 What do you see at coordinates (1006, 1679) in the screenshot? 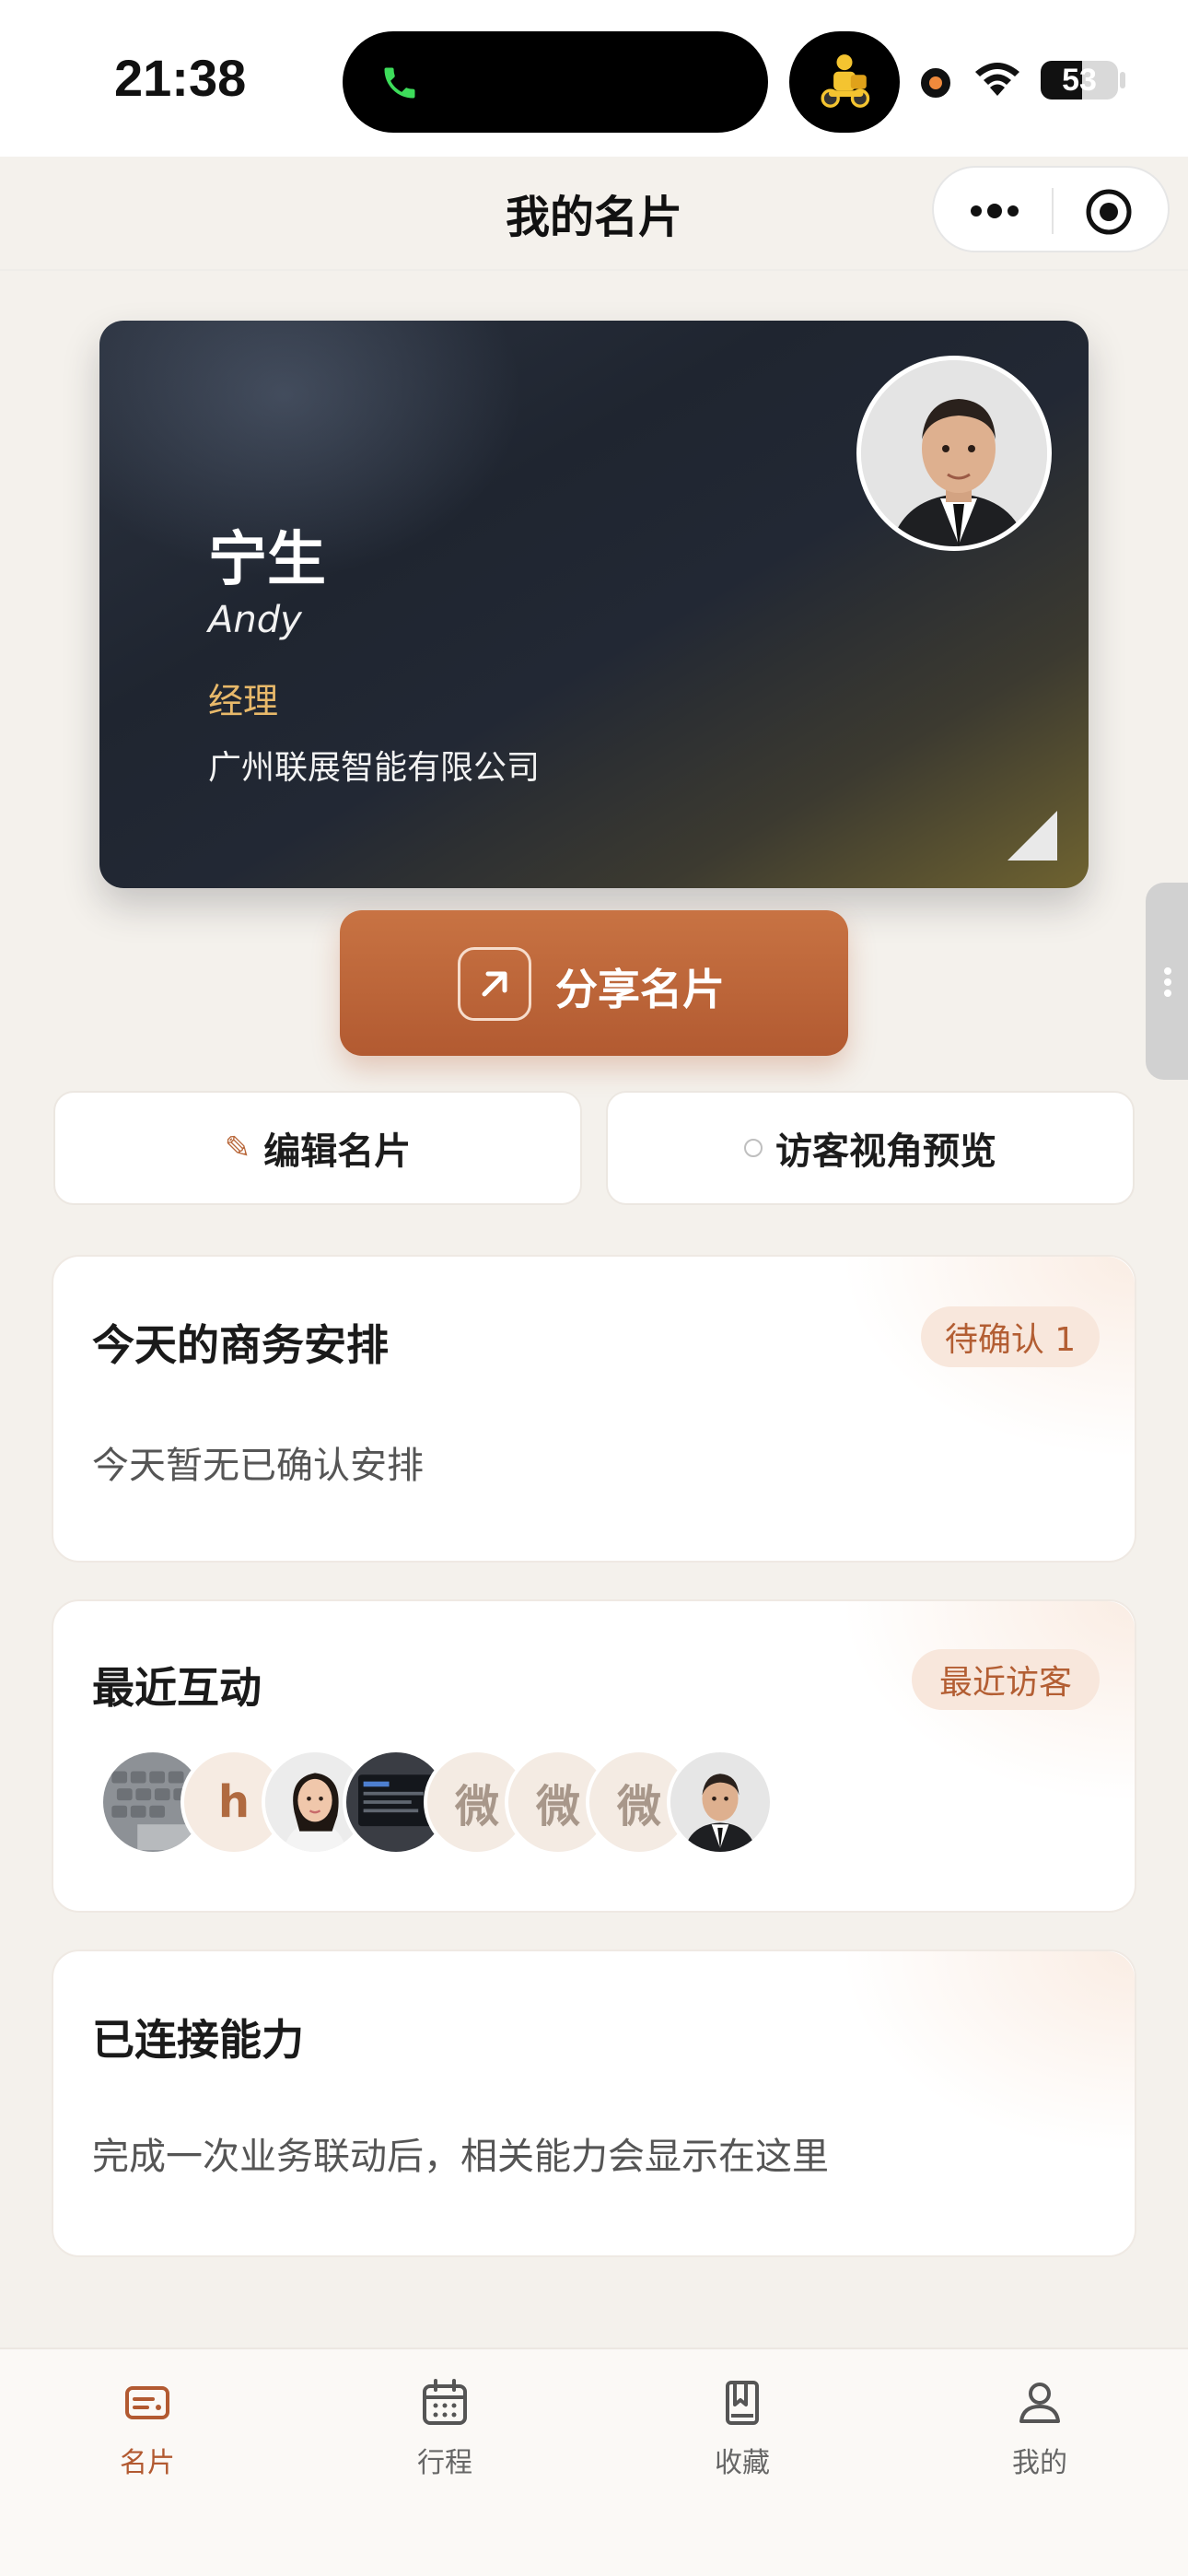
I see `recent-visitors-badge: 最近访客` at bounding box center [1006, 1679].